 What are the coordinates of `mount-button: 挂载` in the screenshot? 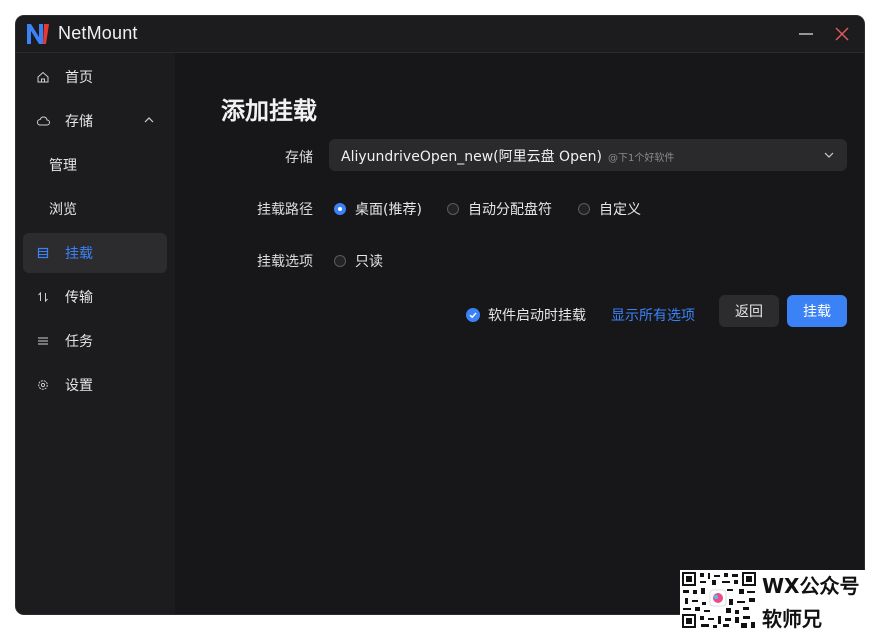 It's located at (817, 311).